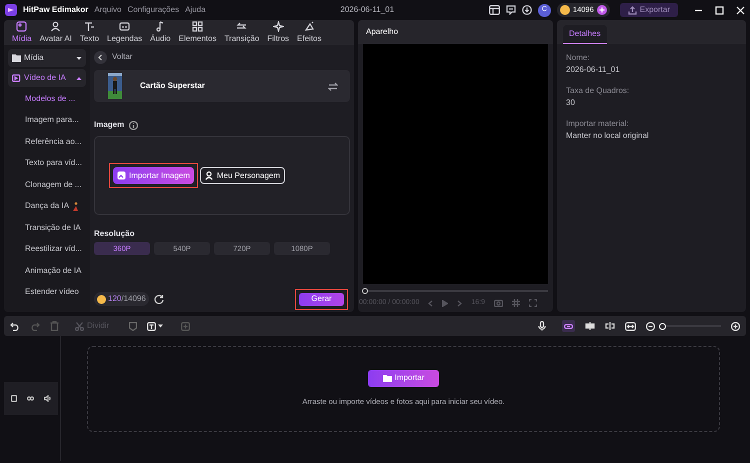 The width and height of the screenshot is (750, 463). What do you see at coordinates (16, 58) in the screenshot?
I see `folder-icon` at bounding box center [16, 58].